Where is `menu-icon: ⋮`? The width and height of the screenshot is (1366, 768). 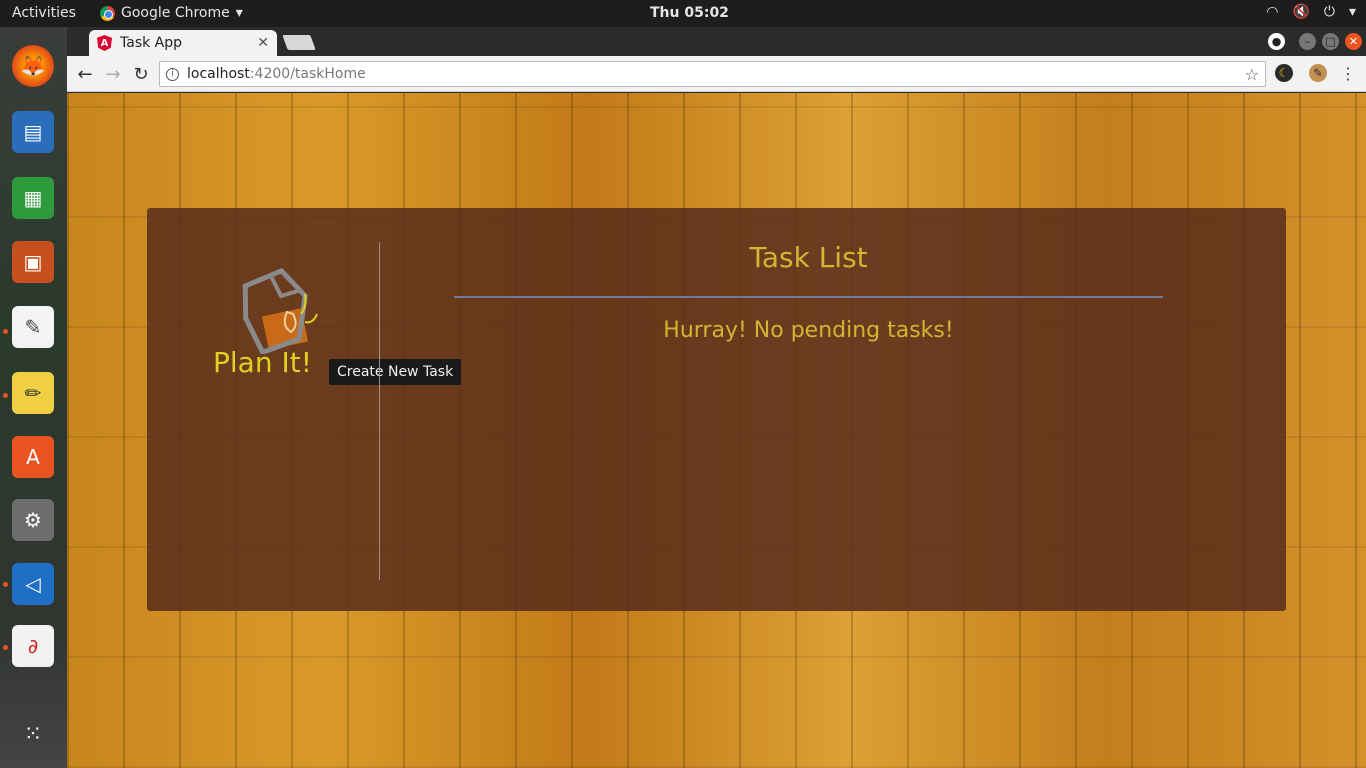
menu-icon: ⋮ is located at coordinates (1348, 73).